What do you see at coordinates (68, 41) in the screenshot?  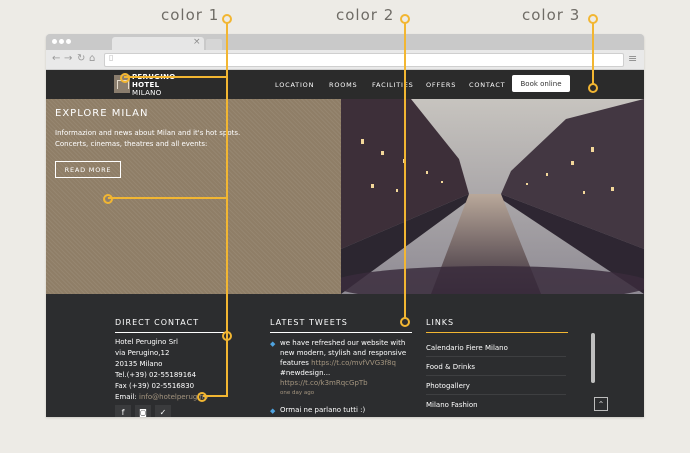 I see `window-zoom-dot` at bounding box center [68, 41].